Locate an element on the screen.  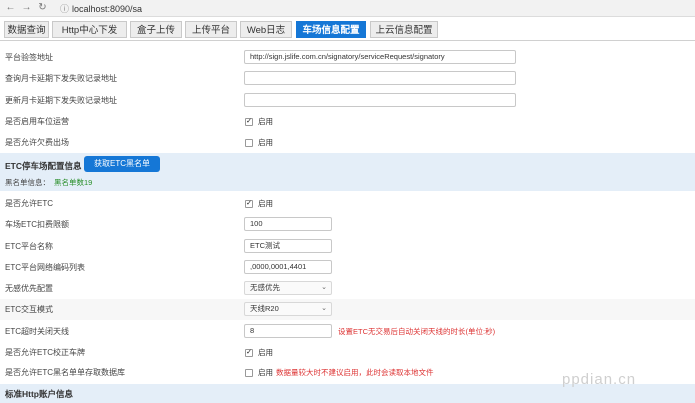
blacklist-label: 黑名单信息： is located at coordinates (27, 182).